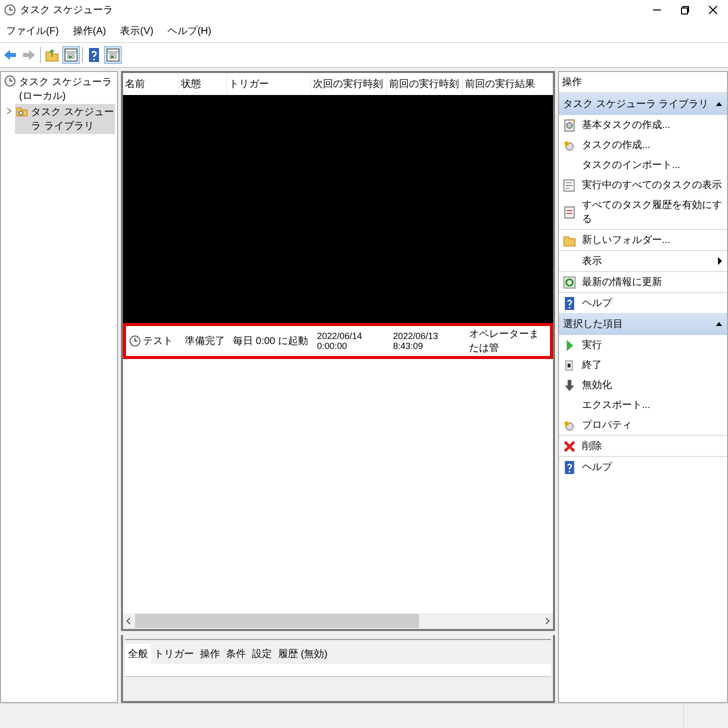  Describe the element at coordinates (59, 89) in the screenshot. I see `tree-item: タスク スケジューラ (ローカル)` at that location.